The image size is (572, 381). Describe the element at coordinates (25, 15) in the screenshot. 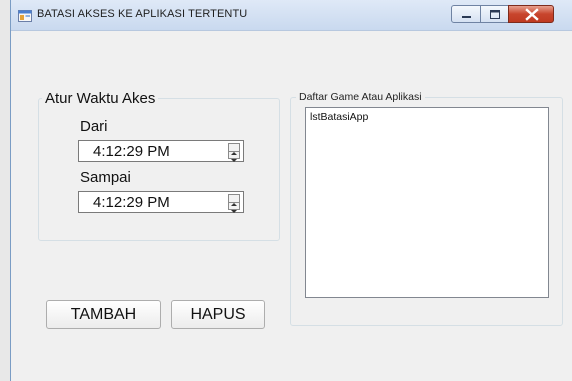

I see `form-icon` at that location.